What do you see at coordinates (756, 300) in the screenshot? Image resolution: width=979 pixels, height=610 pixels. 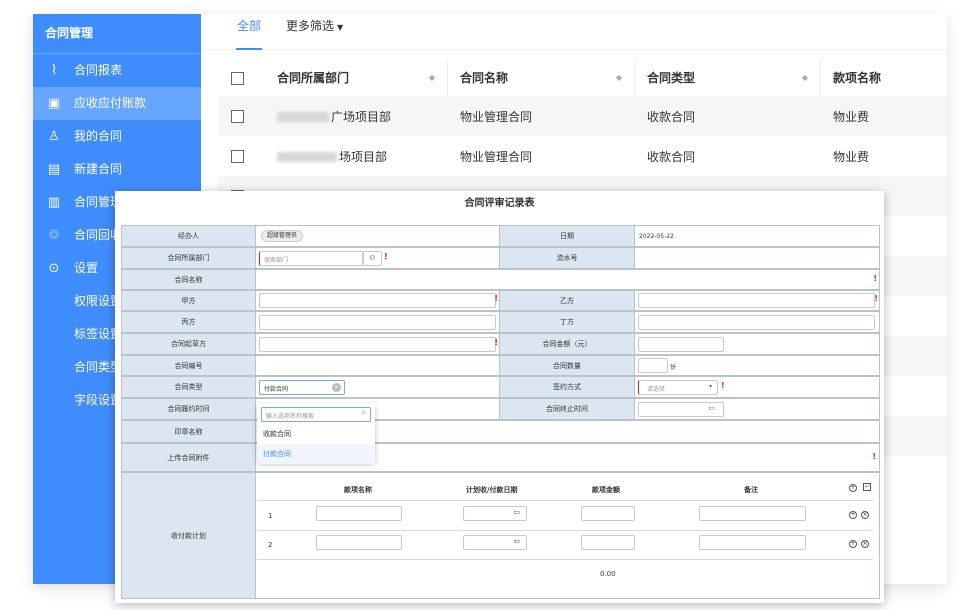 I see `party-b-input` at bounding box center [756, 300].